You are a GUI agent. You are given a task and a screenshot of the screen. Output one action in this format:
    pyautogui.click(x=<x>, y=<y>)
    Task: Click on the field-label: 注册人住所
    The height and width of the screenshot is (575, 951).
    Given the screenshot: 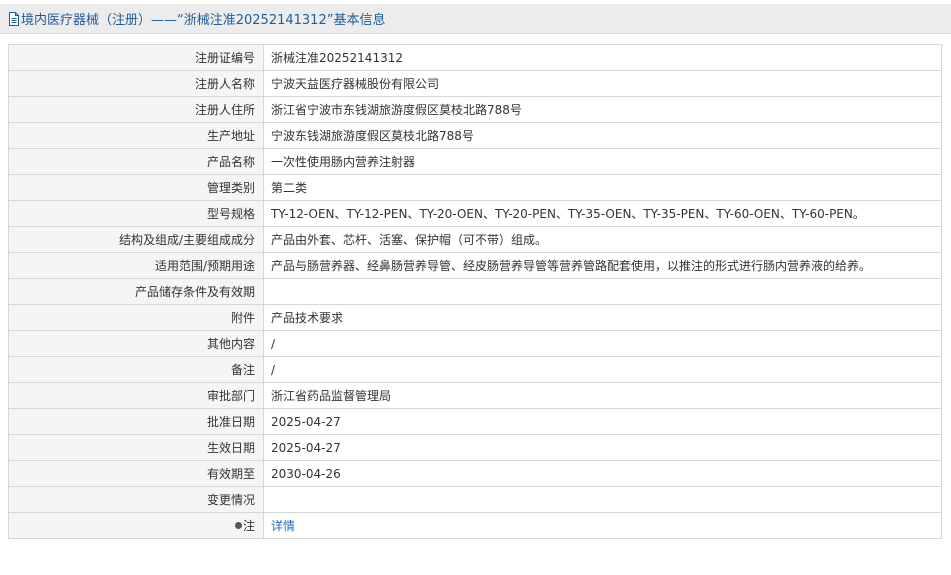 What is the action you would take?
    pyautogui.click(x=136, y=109)
    